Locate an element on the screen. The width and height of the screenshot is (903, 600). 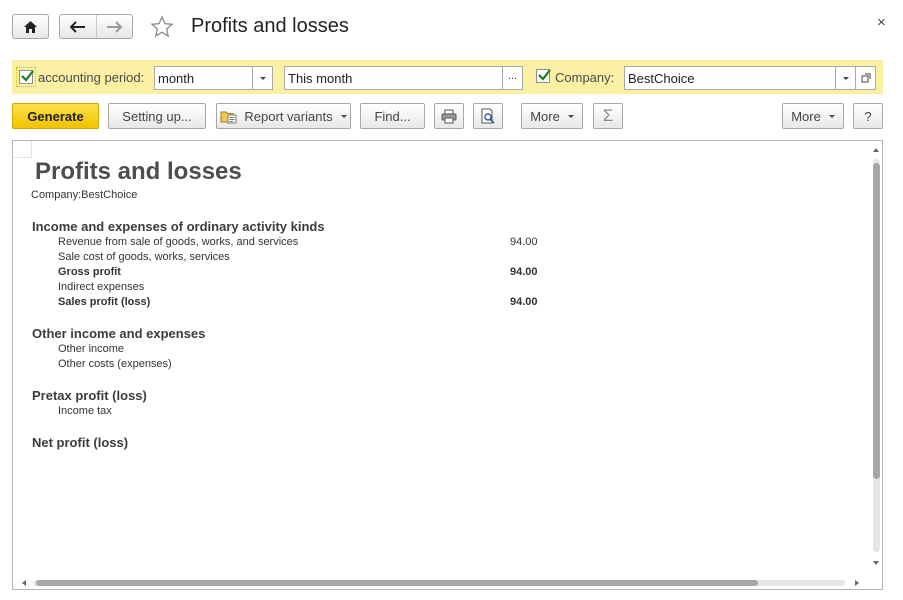
period-type-field: month is located at coordinates (203, 78).